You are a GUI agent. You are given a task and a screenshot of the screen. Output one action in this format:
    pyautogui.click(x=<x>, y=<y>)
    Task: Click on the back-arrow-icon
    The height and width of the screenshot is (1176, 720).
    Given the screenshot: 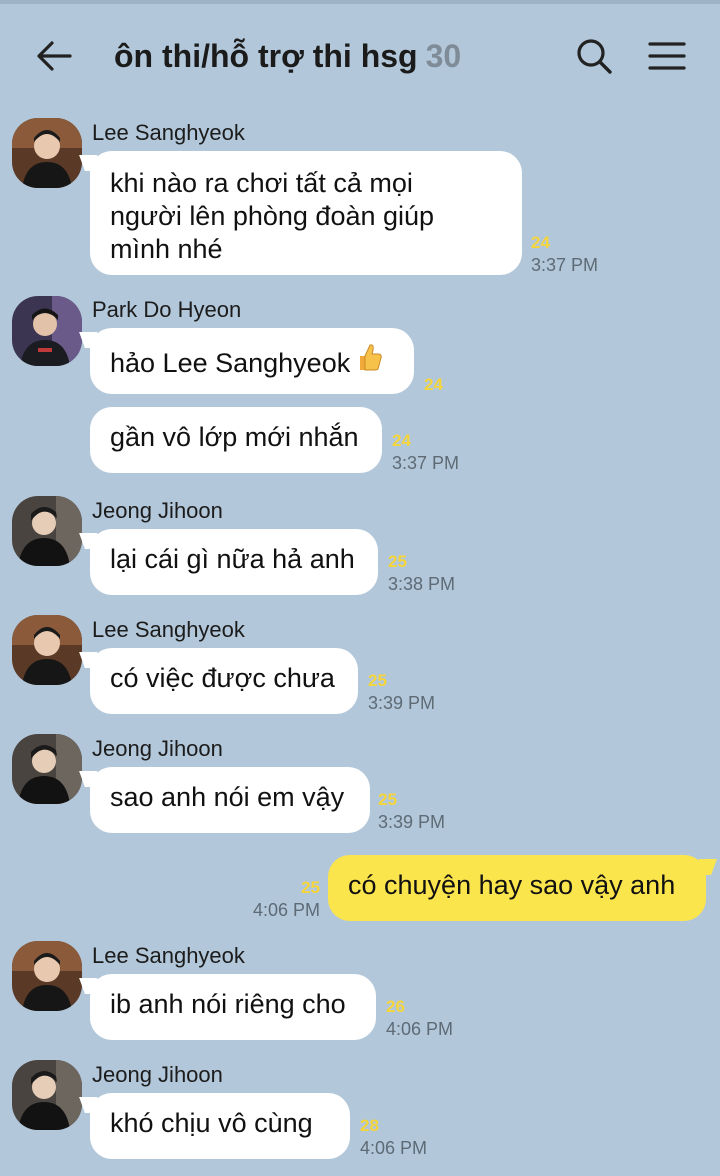 What is the action you would take?
    pyautogui.click(x=54, y=56)
    